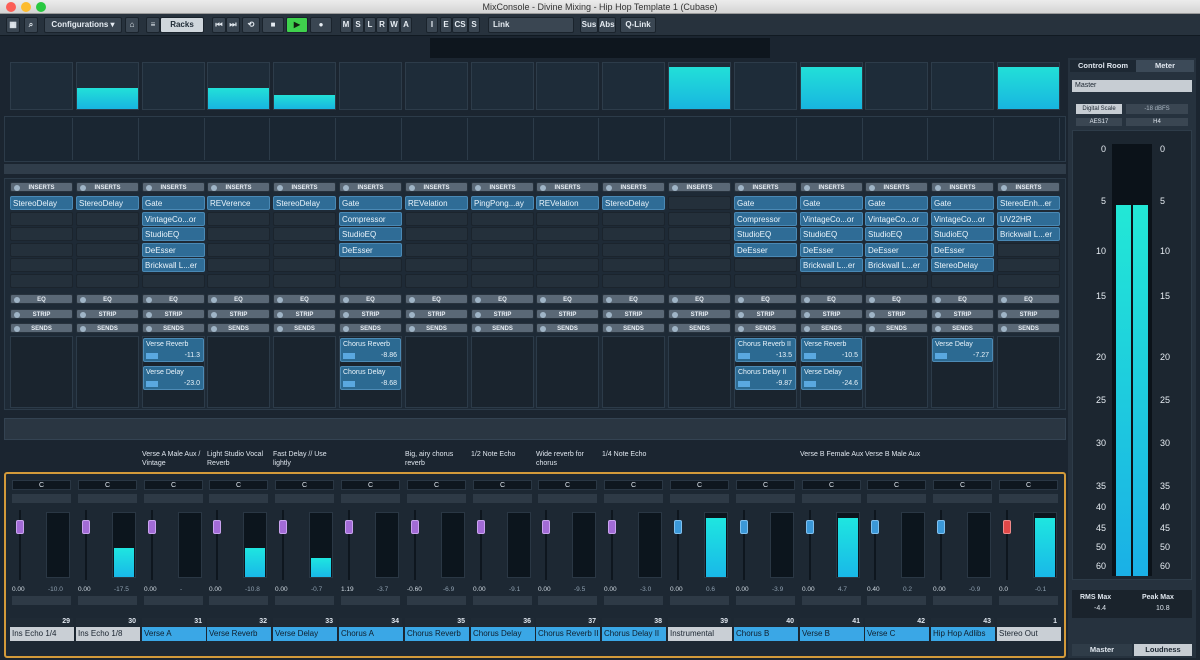  I want to click on insert-slot: REVelation, so click(436, 203).